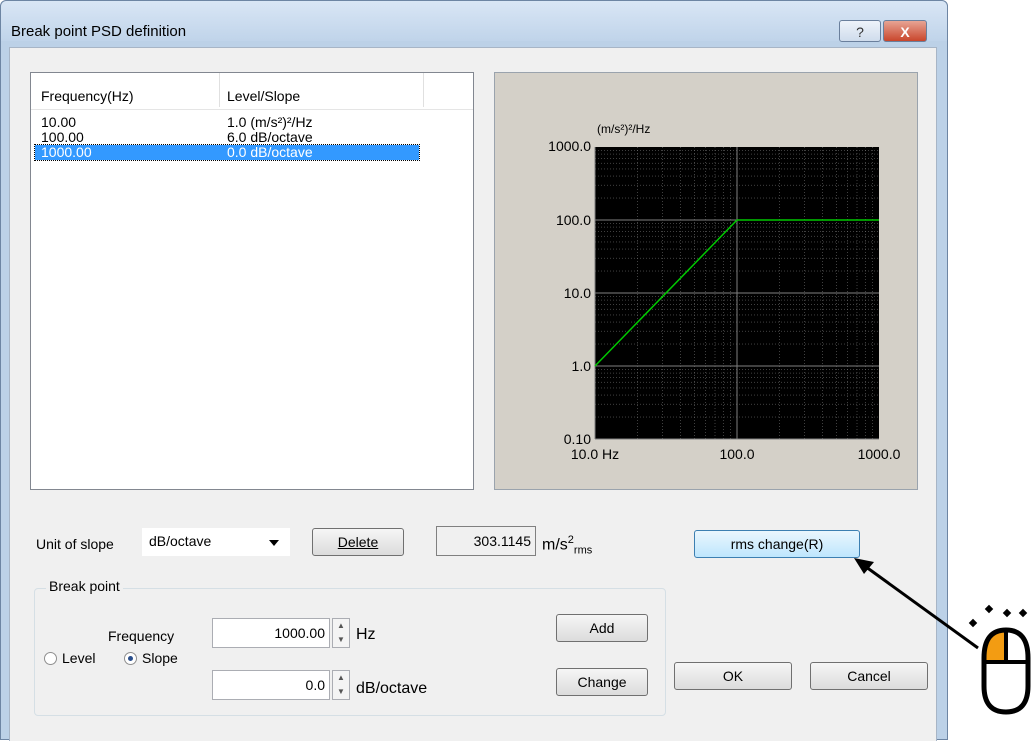  I want to click on unit-of-slope-value: dB/octave, so click(180, 541).